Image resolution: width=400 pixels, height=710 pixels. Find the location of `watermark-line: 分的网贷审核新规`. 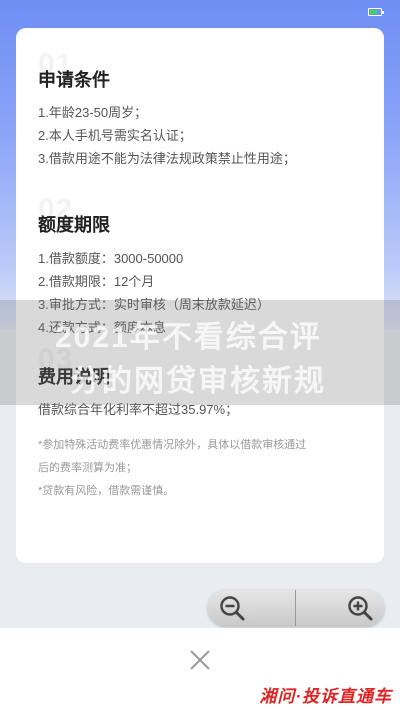

watermark-line: 分的网贷审核新规 is located at coordinates (198, 381).